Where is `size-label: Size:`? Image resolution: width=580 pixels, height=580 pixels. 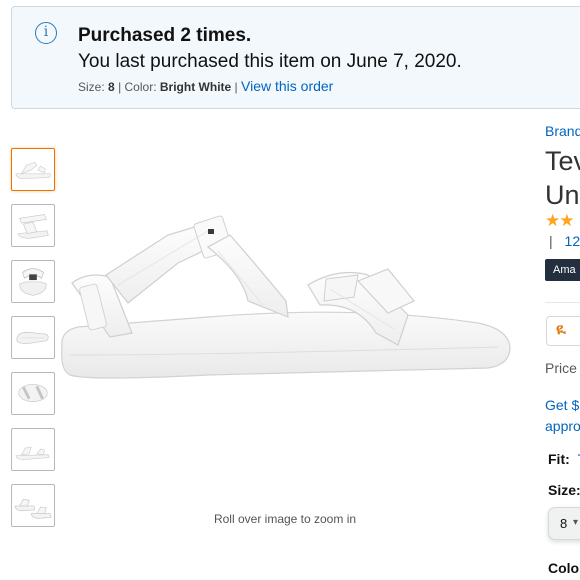 size-label: Size: is located at coordinates (564, 490).